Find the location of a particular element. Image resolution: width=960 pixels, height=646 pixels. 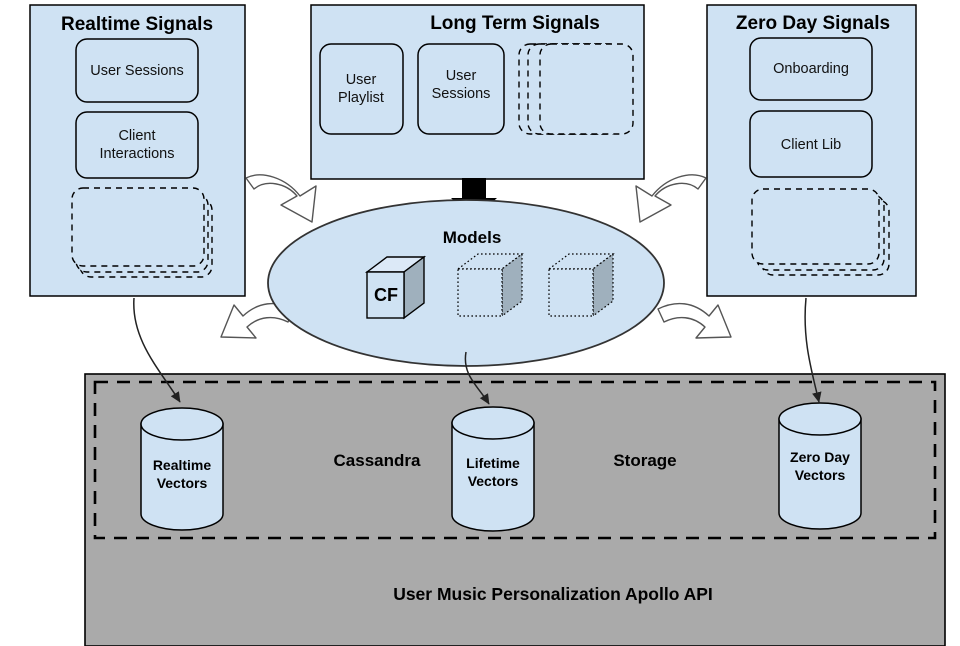

box-label: Onboarding is located at coordinates (811, 69).